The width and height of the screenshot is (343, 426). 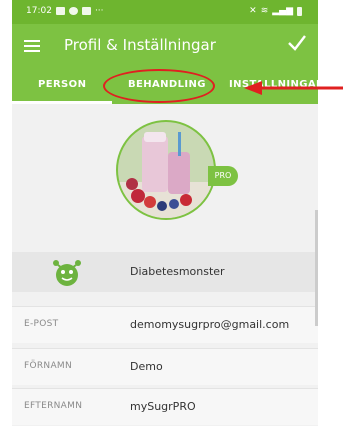 I want to click on wifi-icon: ≋, so click(x=264, y=11).